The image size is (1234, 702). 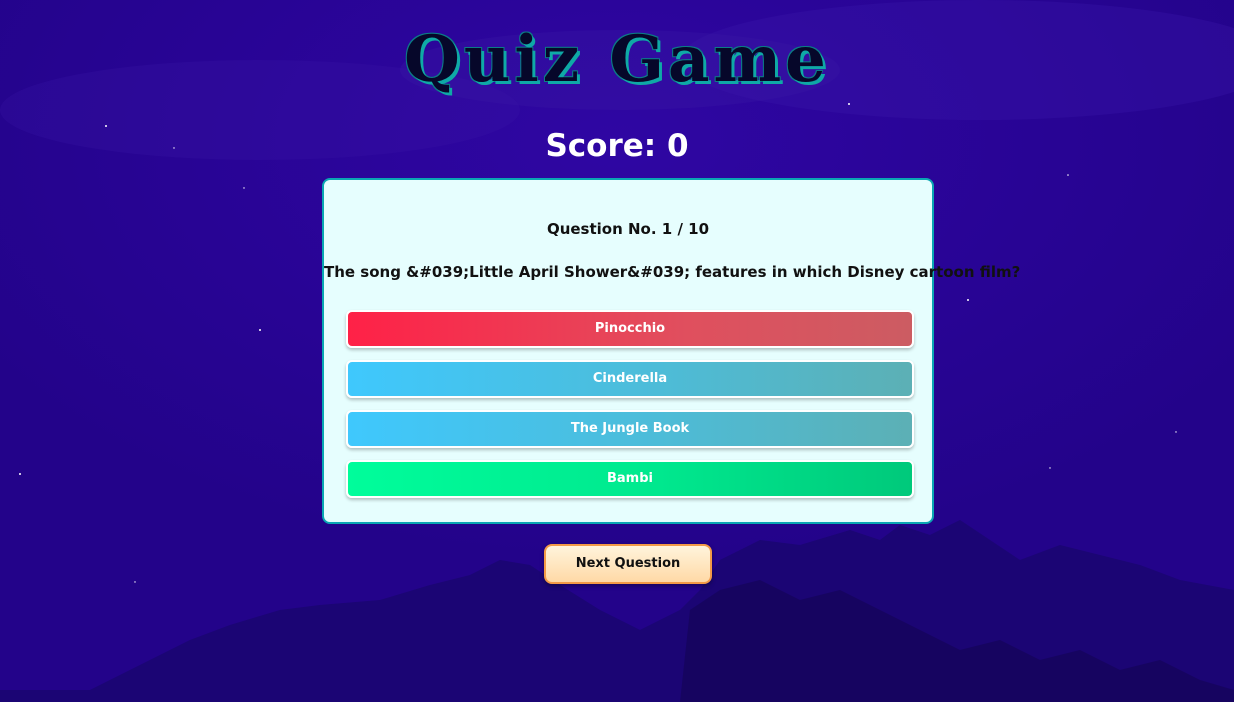 I want to click on answer-option-3: The Jungle Book, so click(x=630, y=429).